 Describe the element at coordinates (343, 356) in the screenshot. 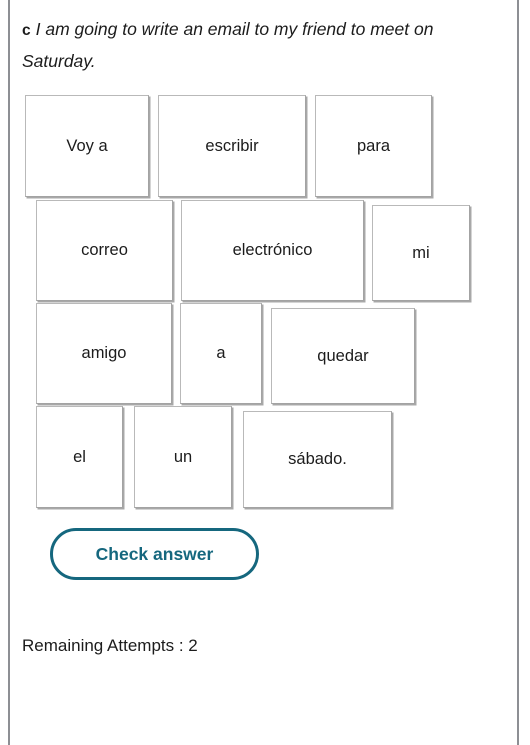

I see `word-tile: quedar` at that location.